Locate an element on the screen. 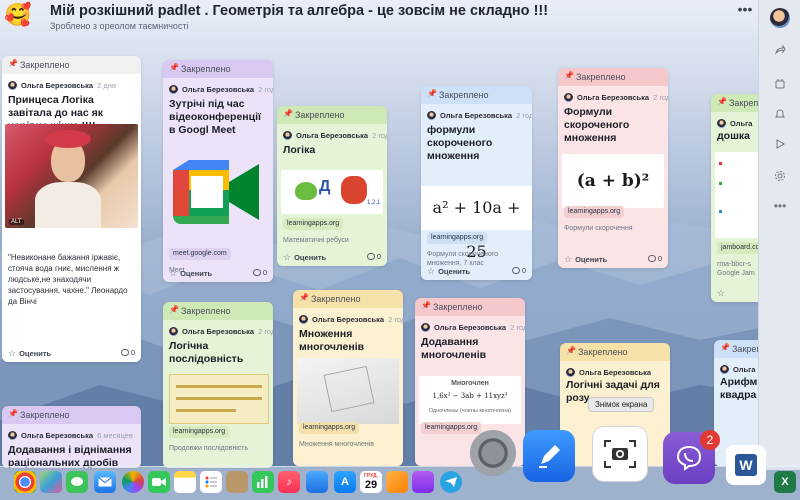 Image resolution: width=800 pixels, height=500 pixels. maps-icon is located at coordinates (51, 482).